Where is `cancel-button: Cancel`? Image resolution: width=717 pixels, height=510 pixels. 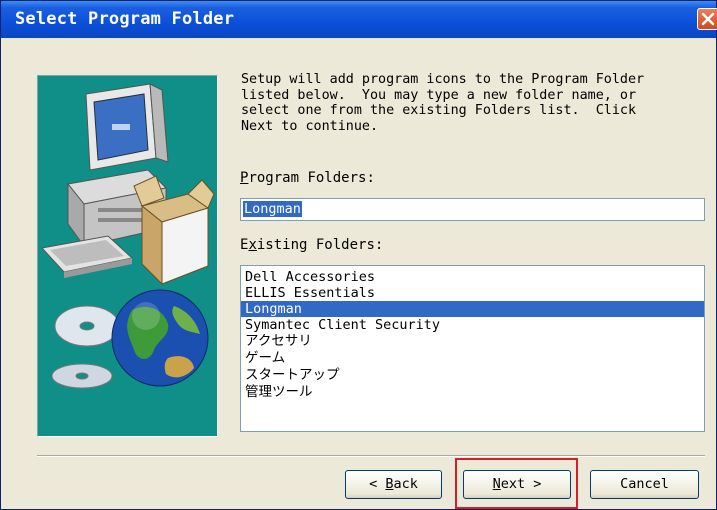 cancel-button: Cancel is located at coordinates (644, 484).